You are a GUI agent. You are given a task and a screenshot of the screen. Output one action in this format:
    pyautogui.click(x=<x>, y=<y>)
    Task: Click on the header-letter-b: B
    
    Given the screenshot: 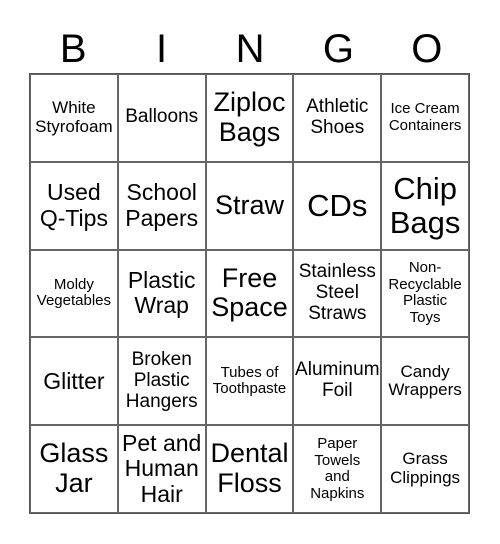 What is the action you would take?
    pyautogui.click(x=73, y=49)
    